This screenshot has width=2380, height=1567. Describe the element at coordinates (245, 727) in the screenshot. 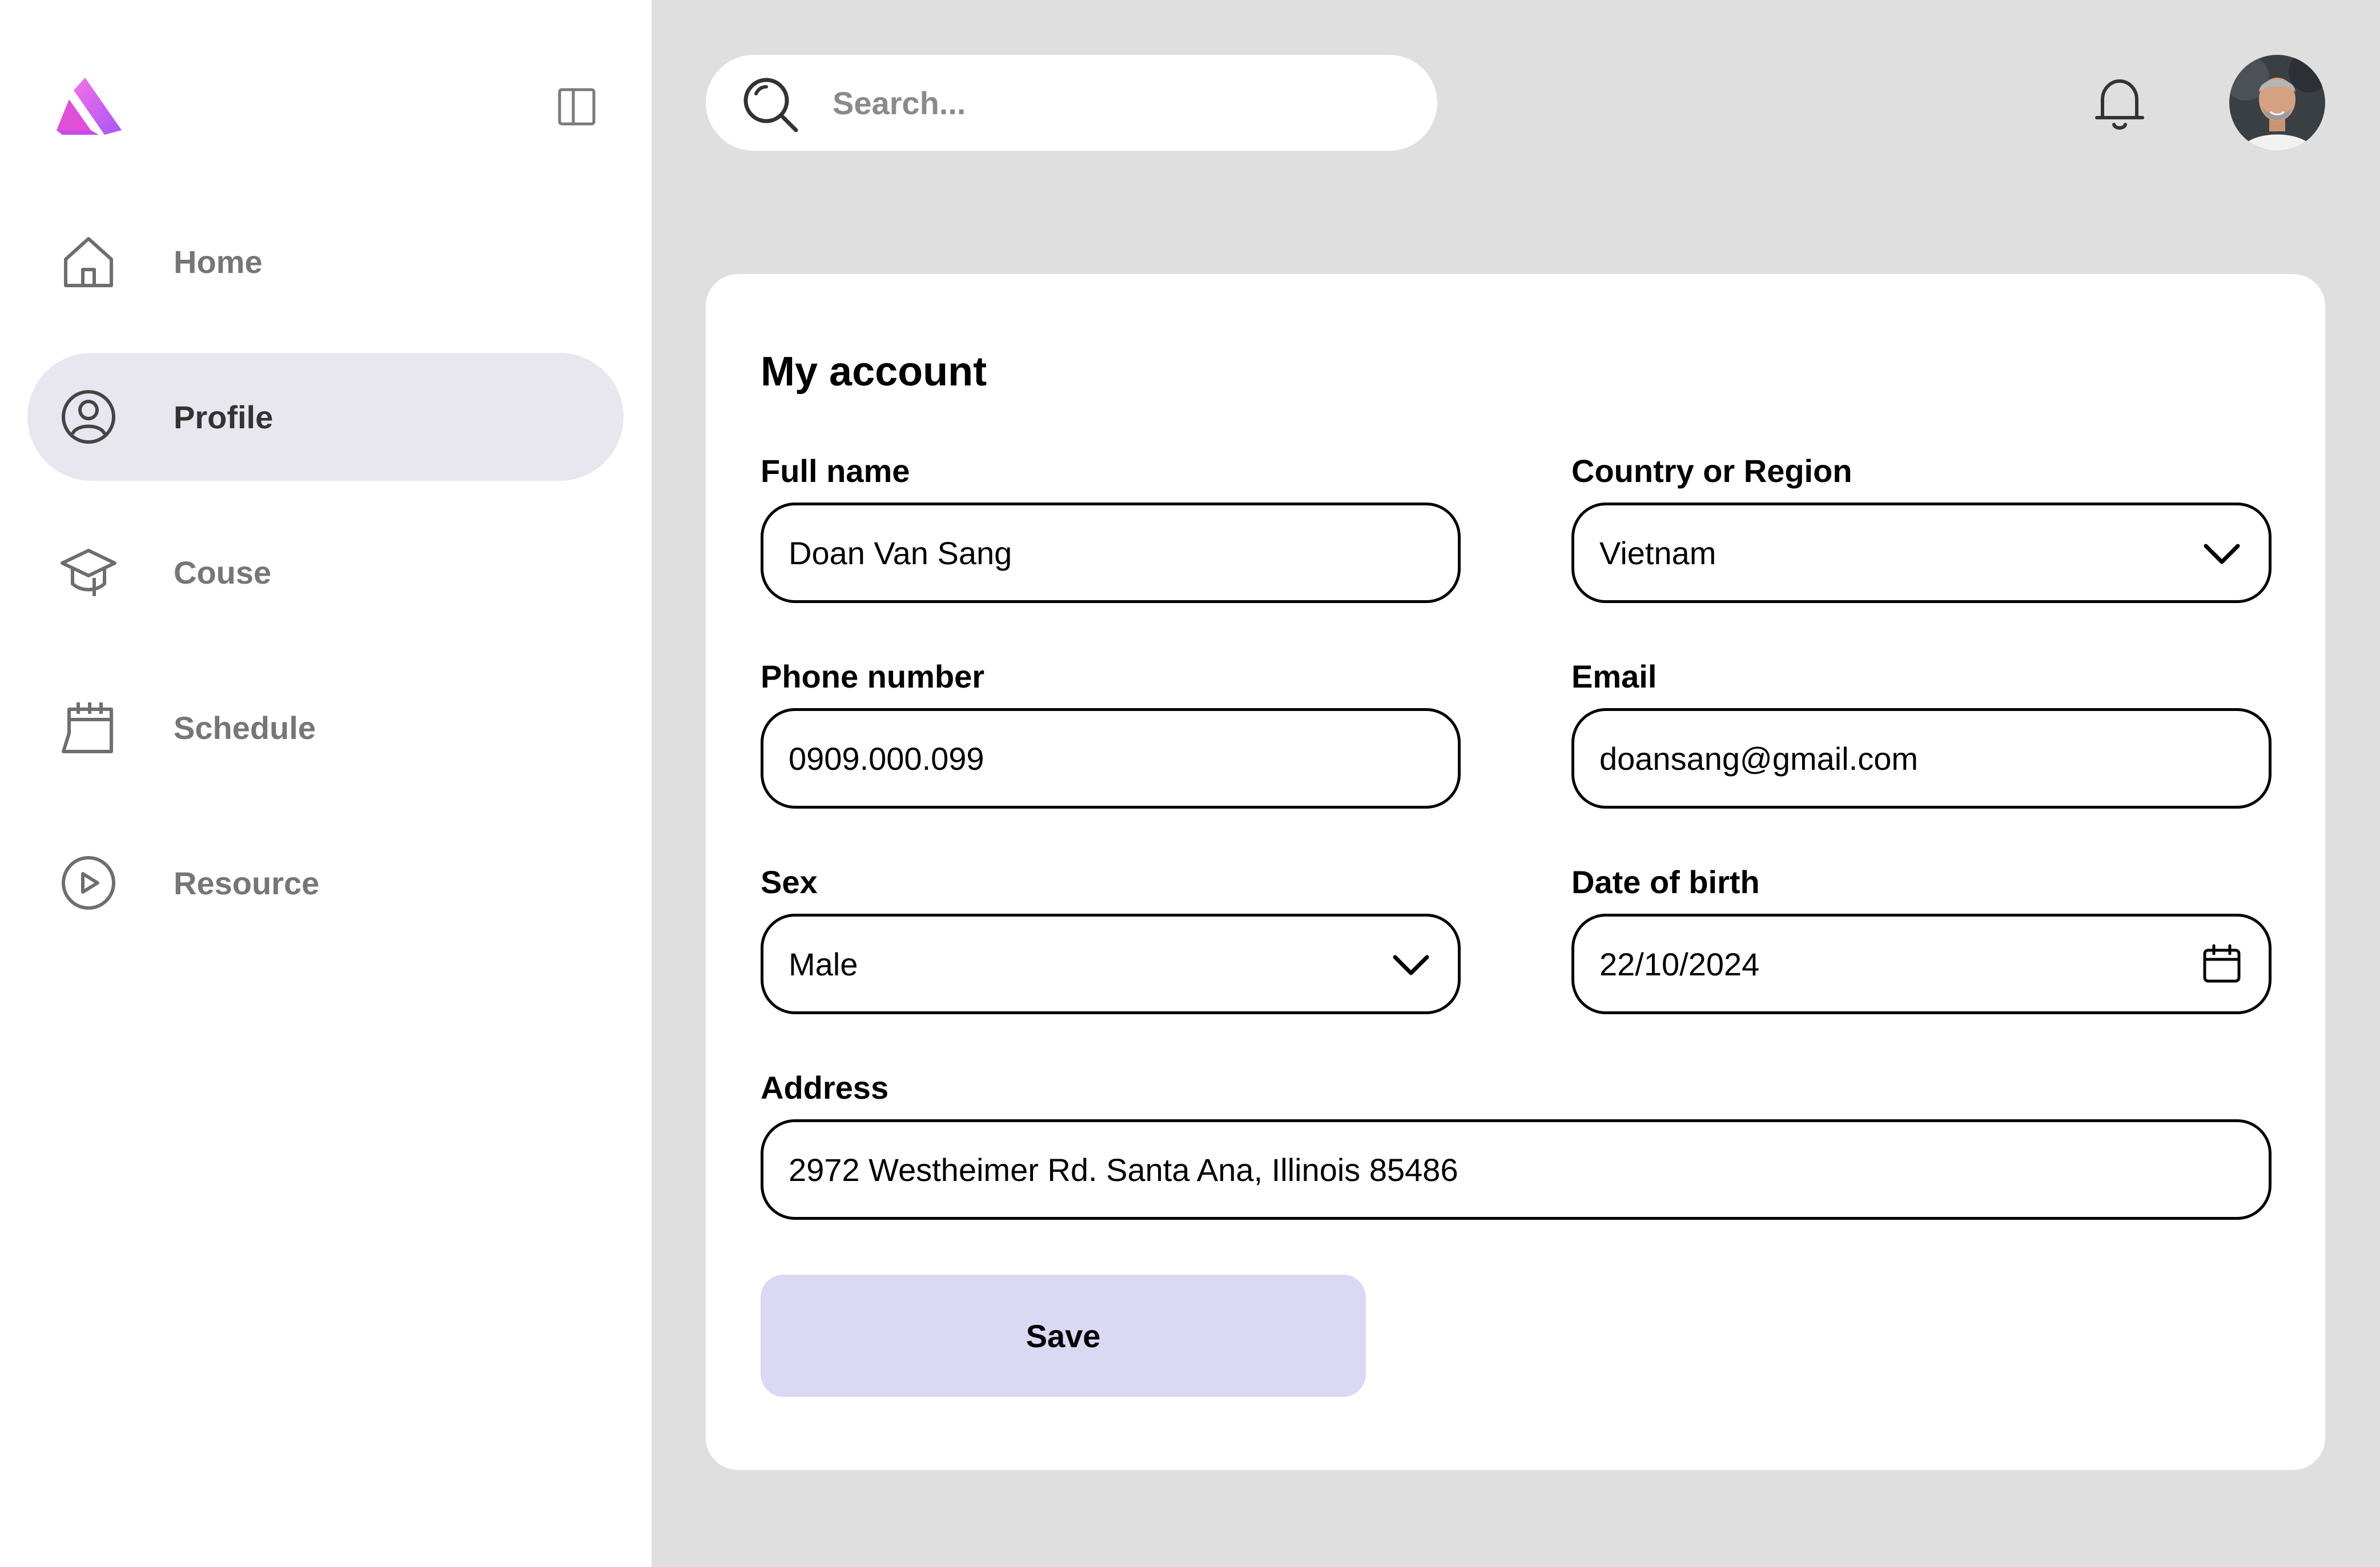

I see `sidebar-item-label: Schedule` at that location.